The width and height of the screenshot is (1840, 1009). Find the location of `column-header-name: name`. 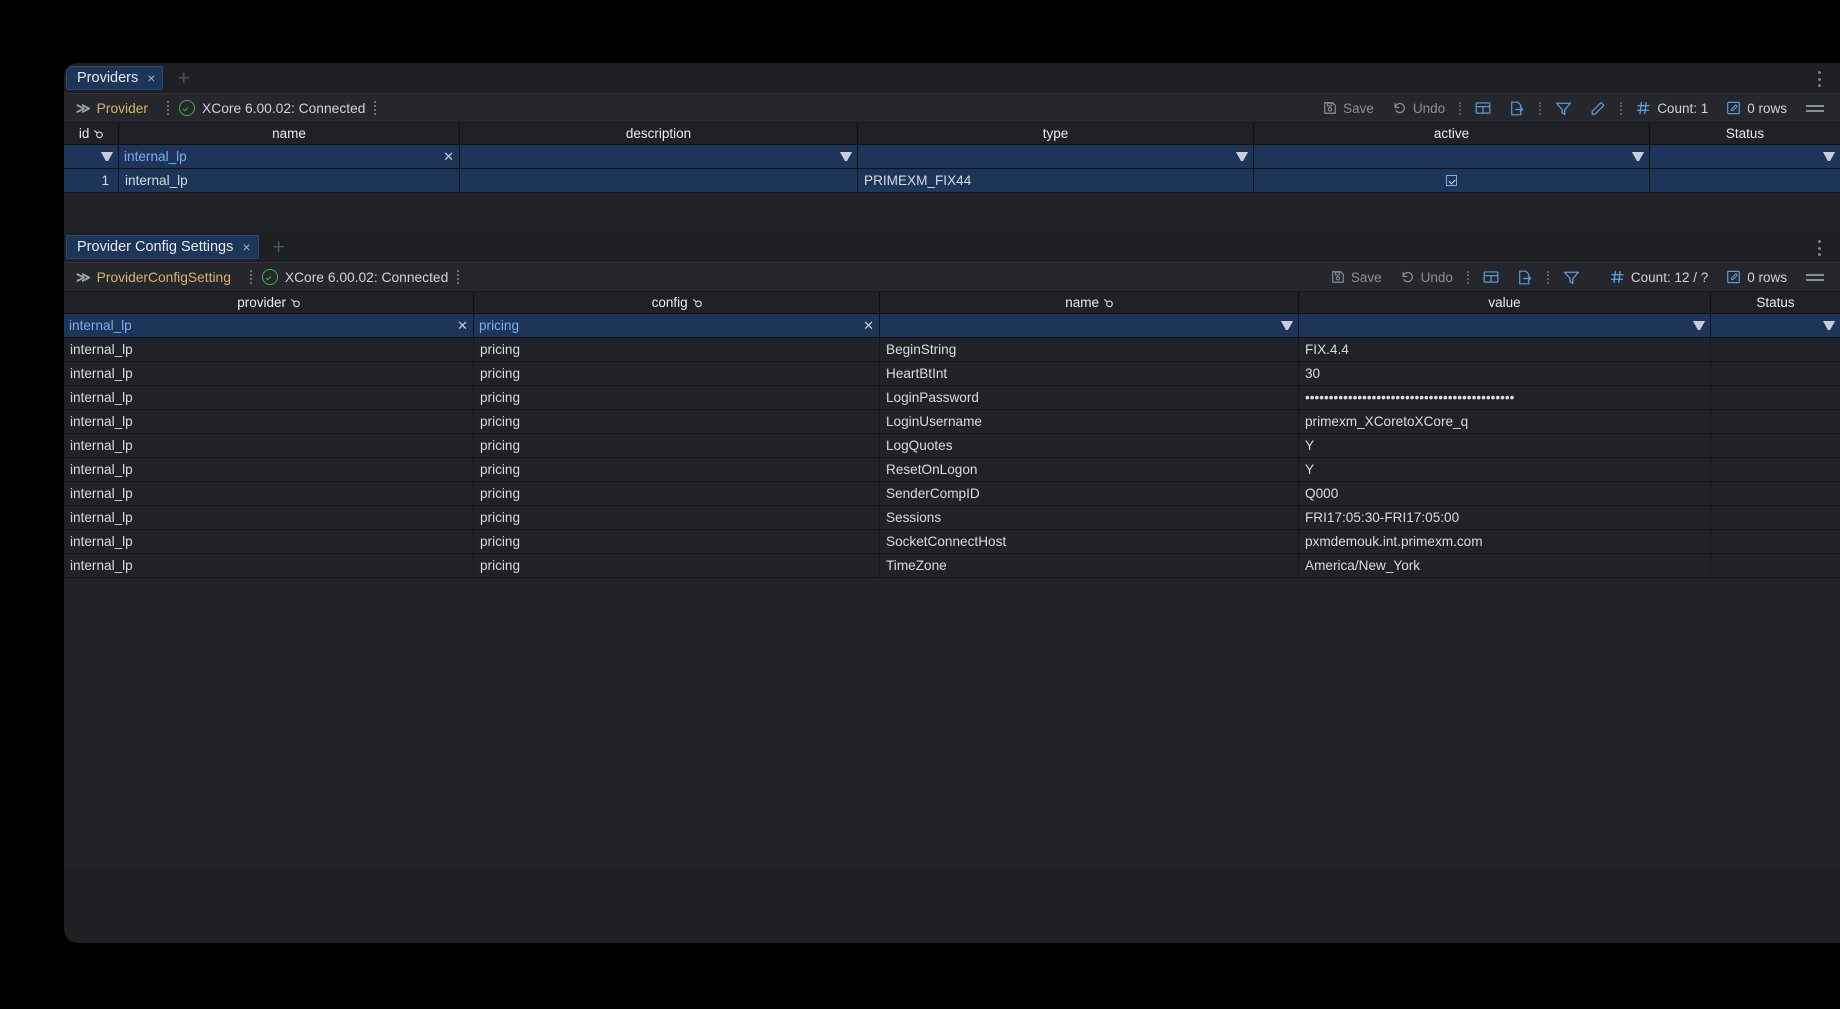

column-header-name: name is located at coordinates (289, 133).